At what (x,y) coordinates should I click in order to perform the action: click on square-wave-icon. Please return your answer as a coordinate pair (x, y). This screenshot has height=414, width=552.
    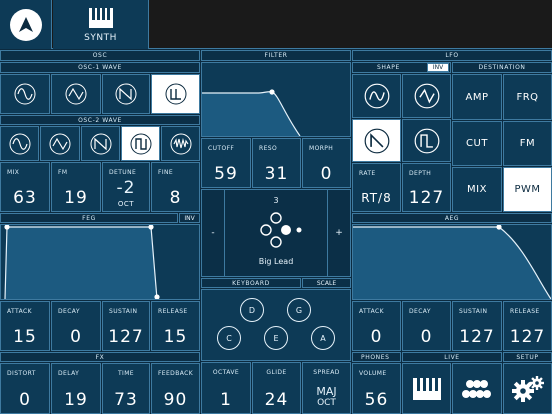
    Looking at the image, I should click on (426, 140).